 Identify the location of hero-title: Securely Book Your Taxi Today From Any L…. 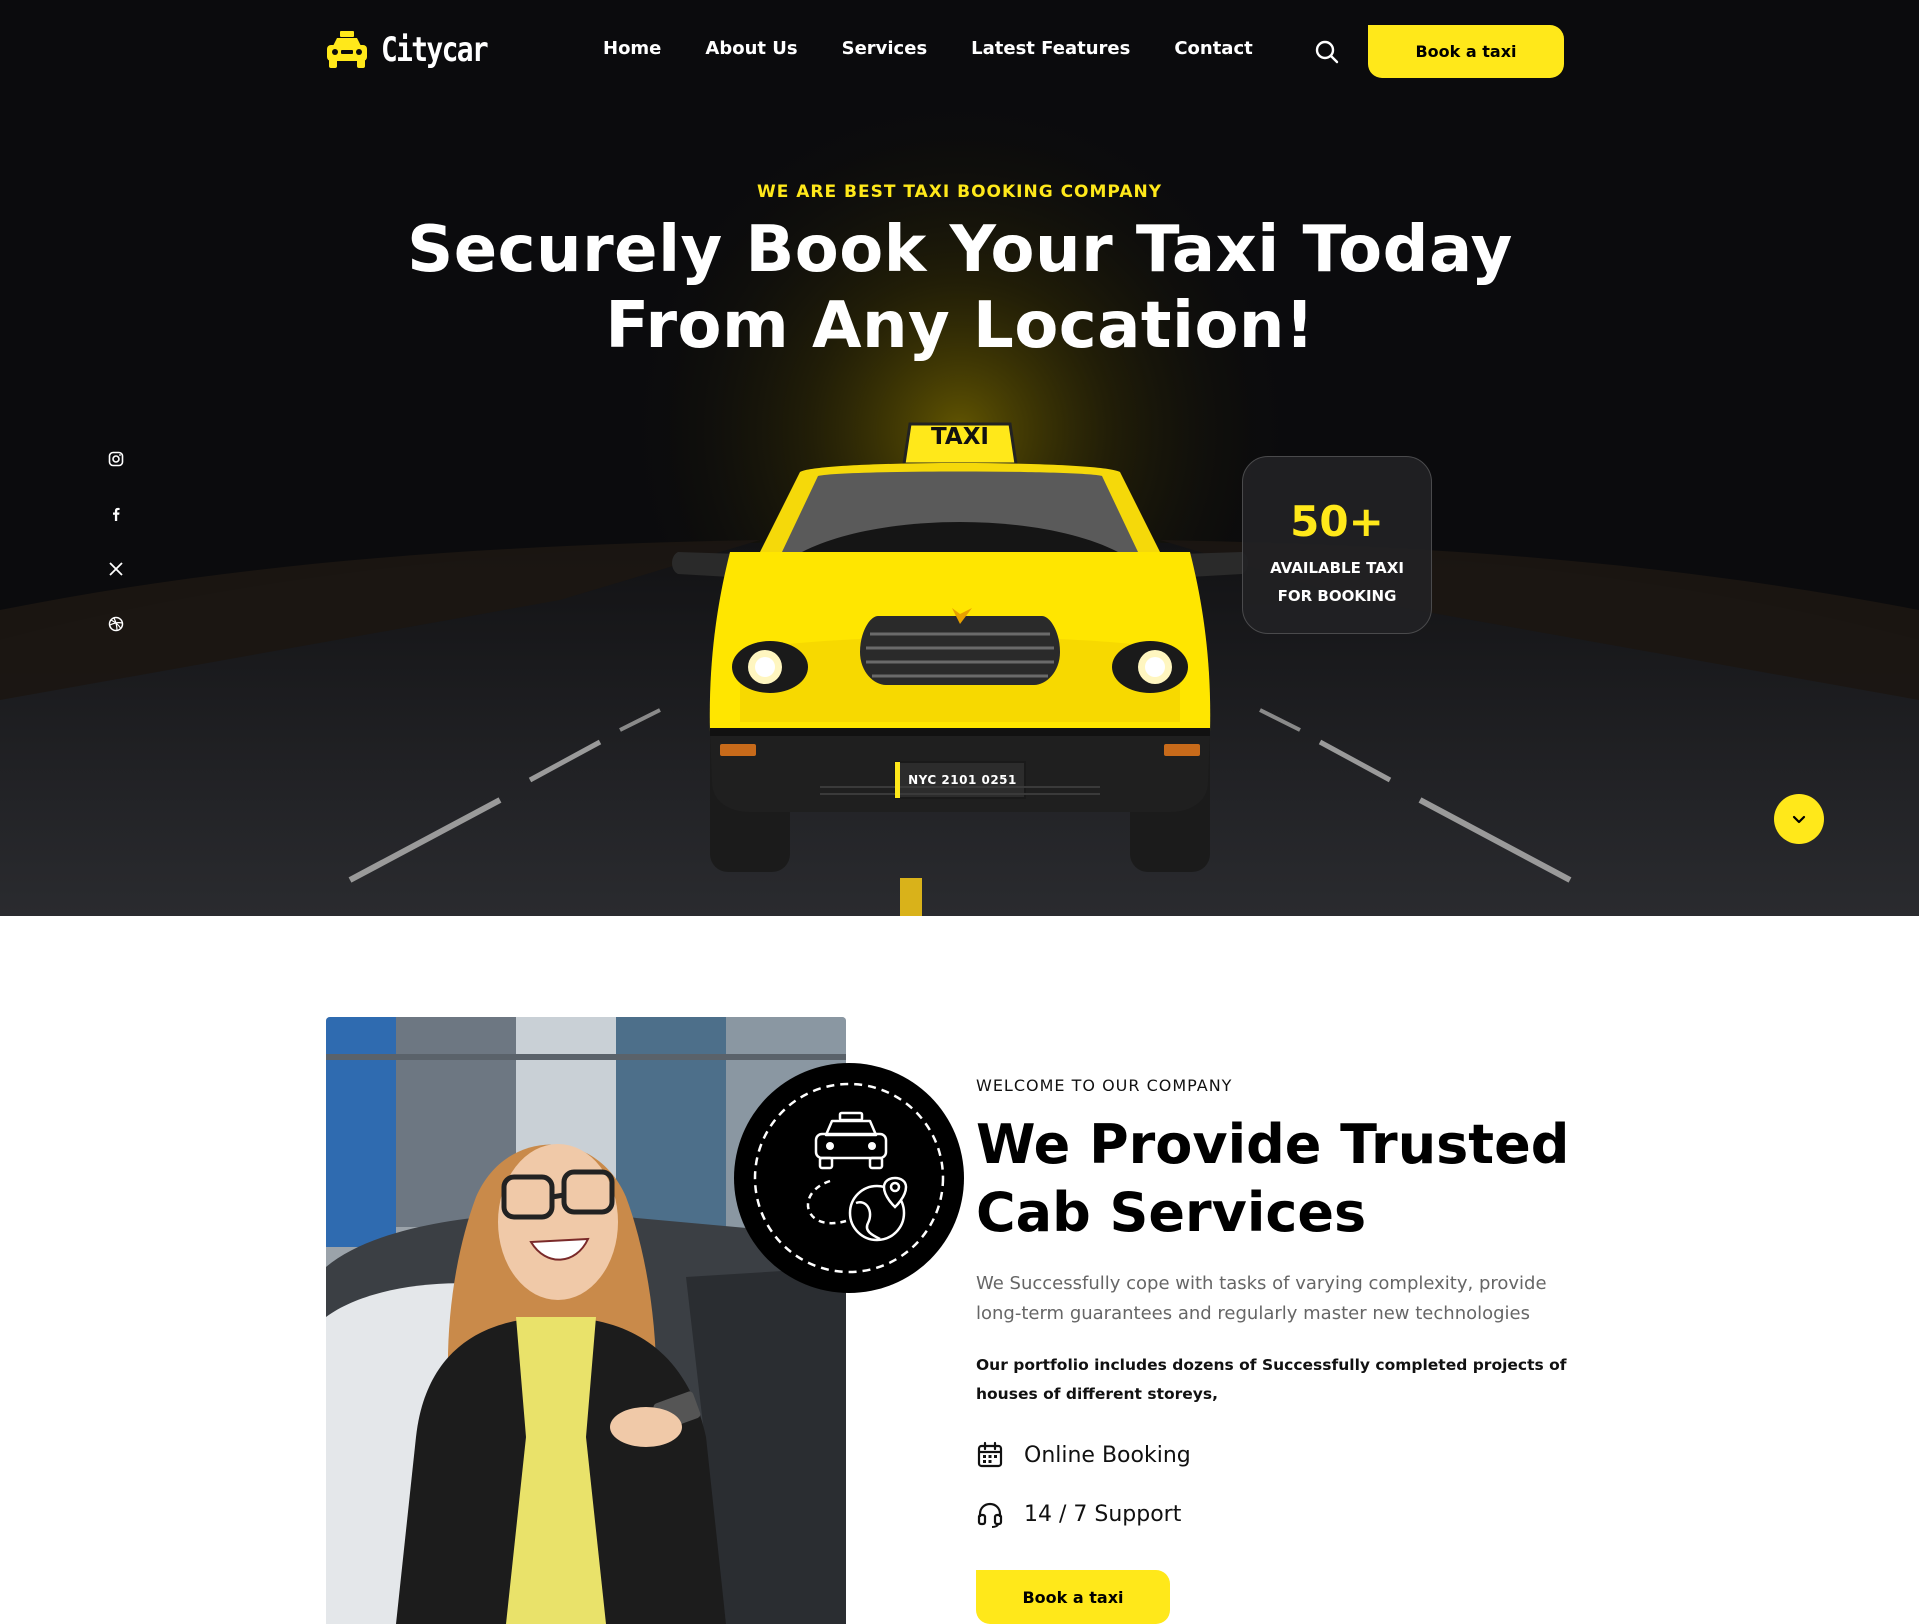
(960, 288).